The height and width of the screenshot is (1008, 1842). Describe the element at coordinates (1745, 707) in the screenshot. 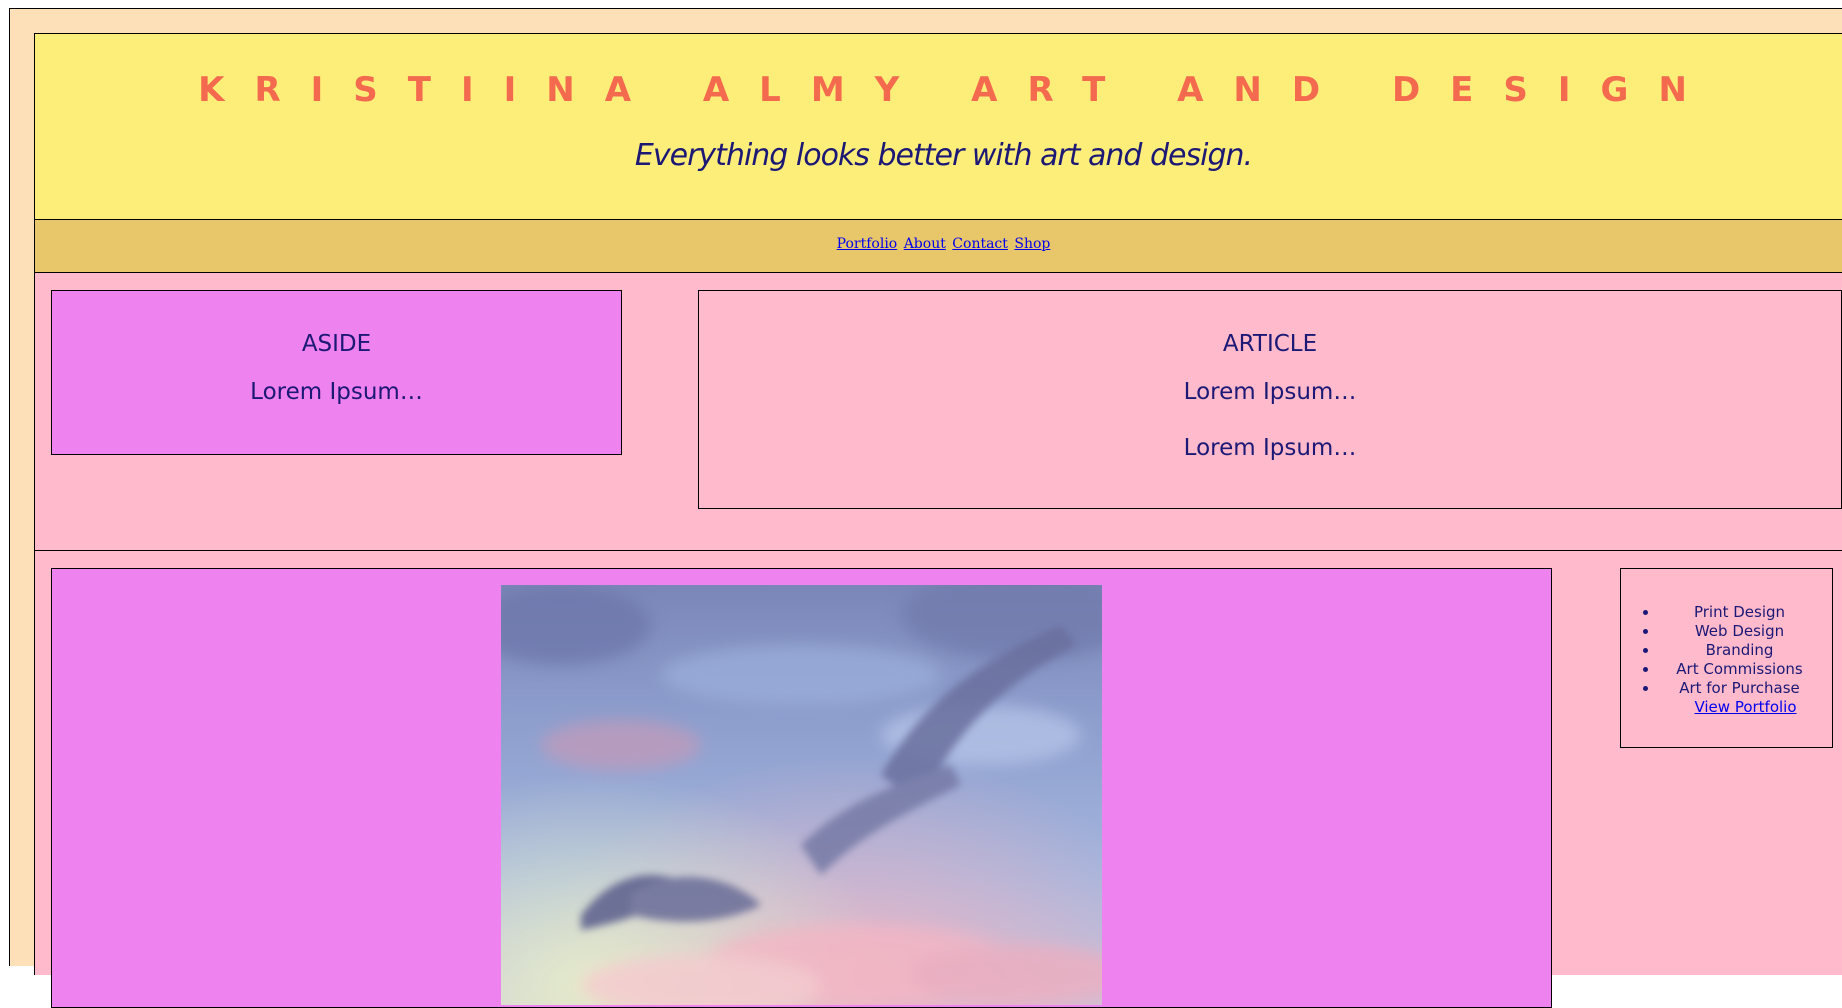

I see `view-portfolio-link: View Portfolio` at that location.